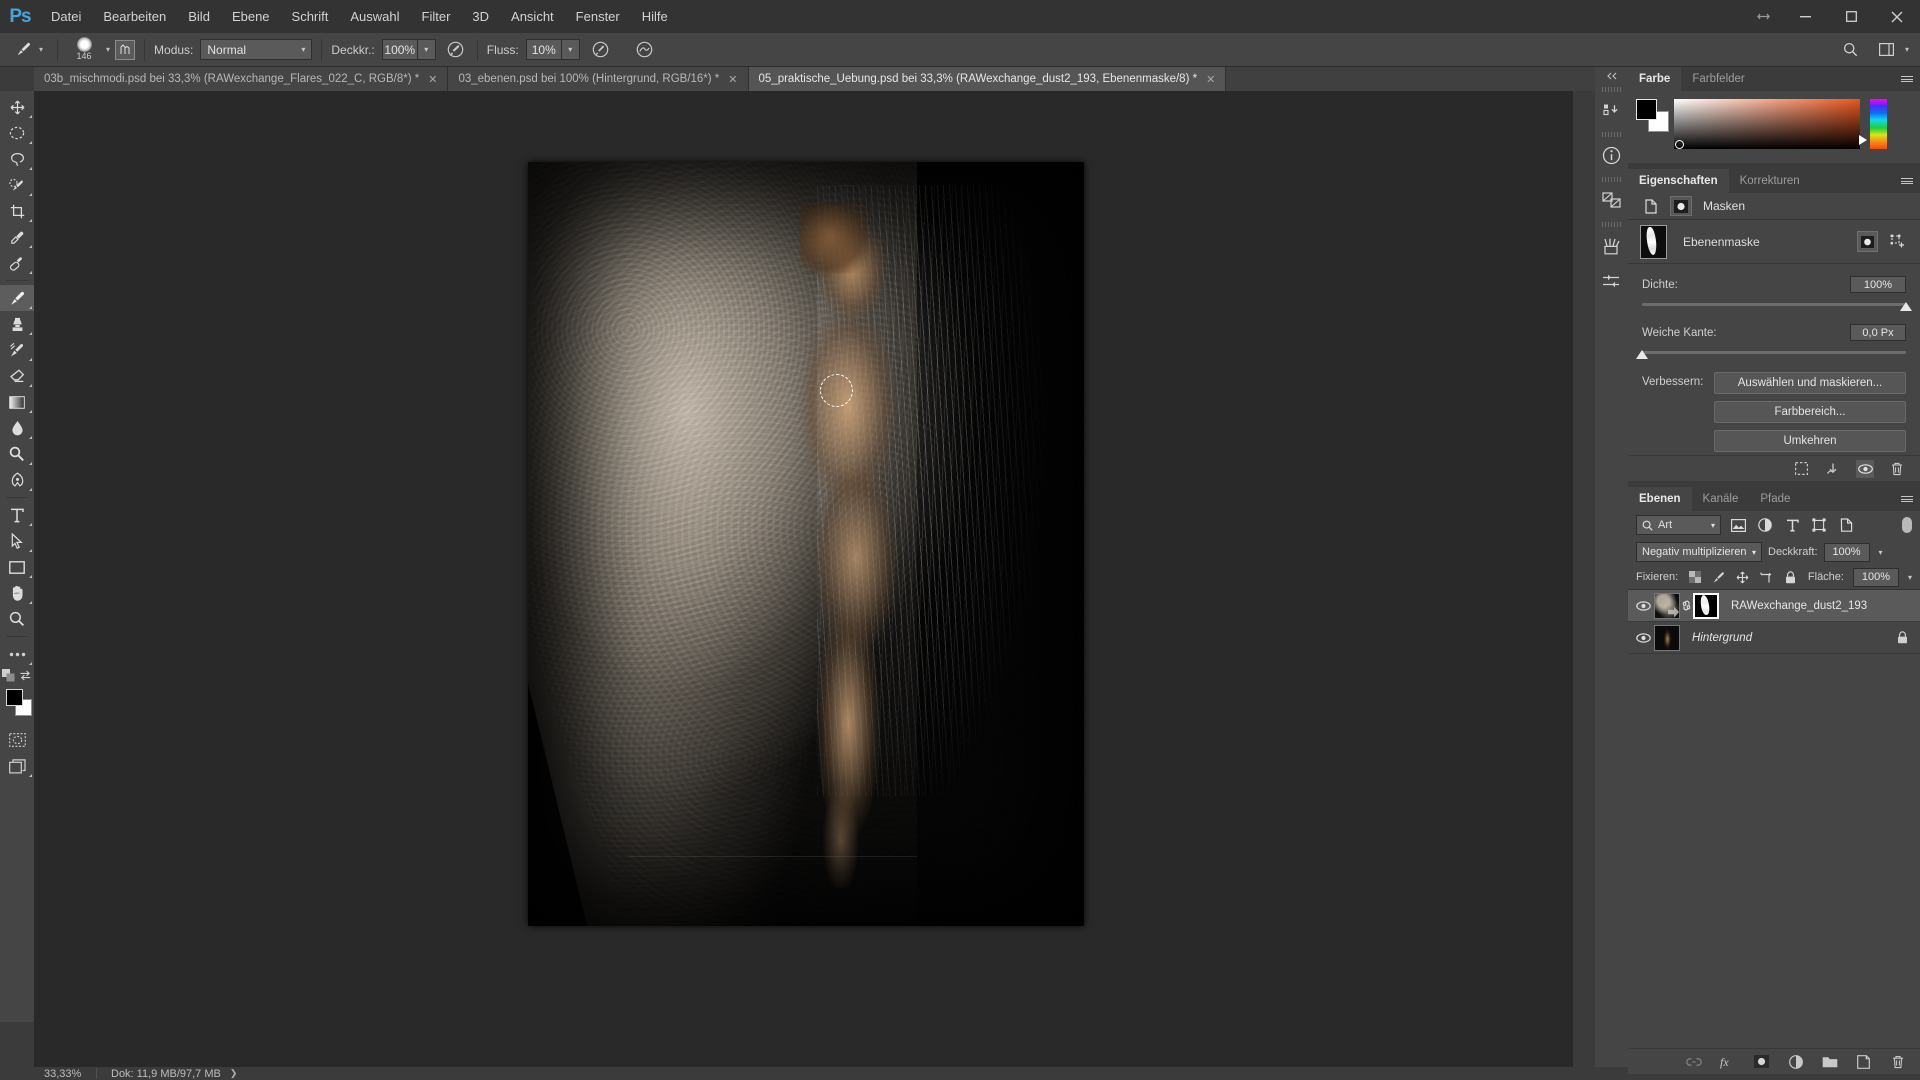 The height and width of the screenshot is (1080, 1920). What do you see at coordinates (732, 79) in the screenshot?
I see `close-icon: ✕` at bounding box center [732, 79].